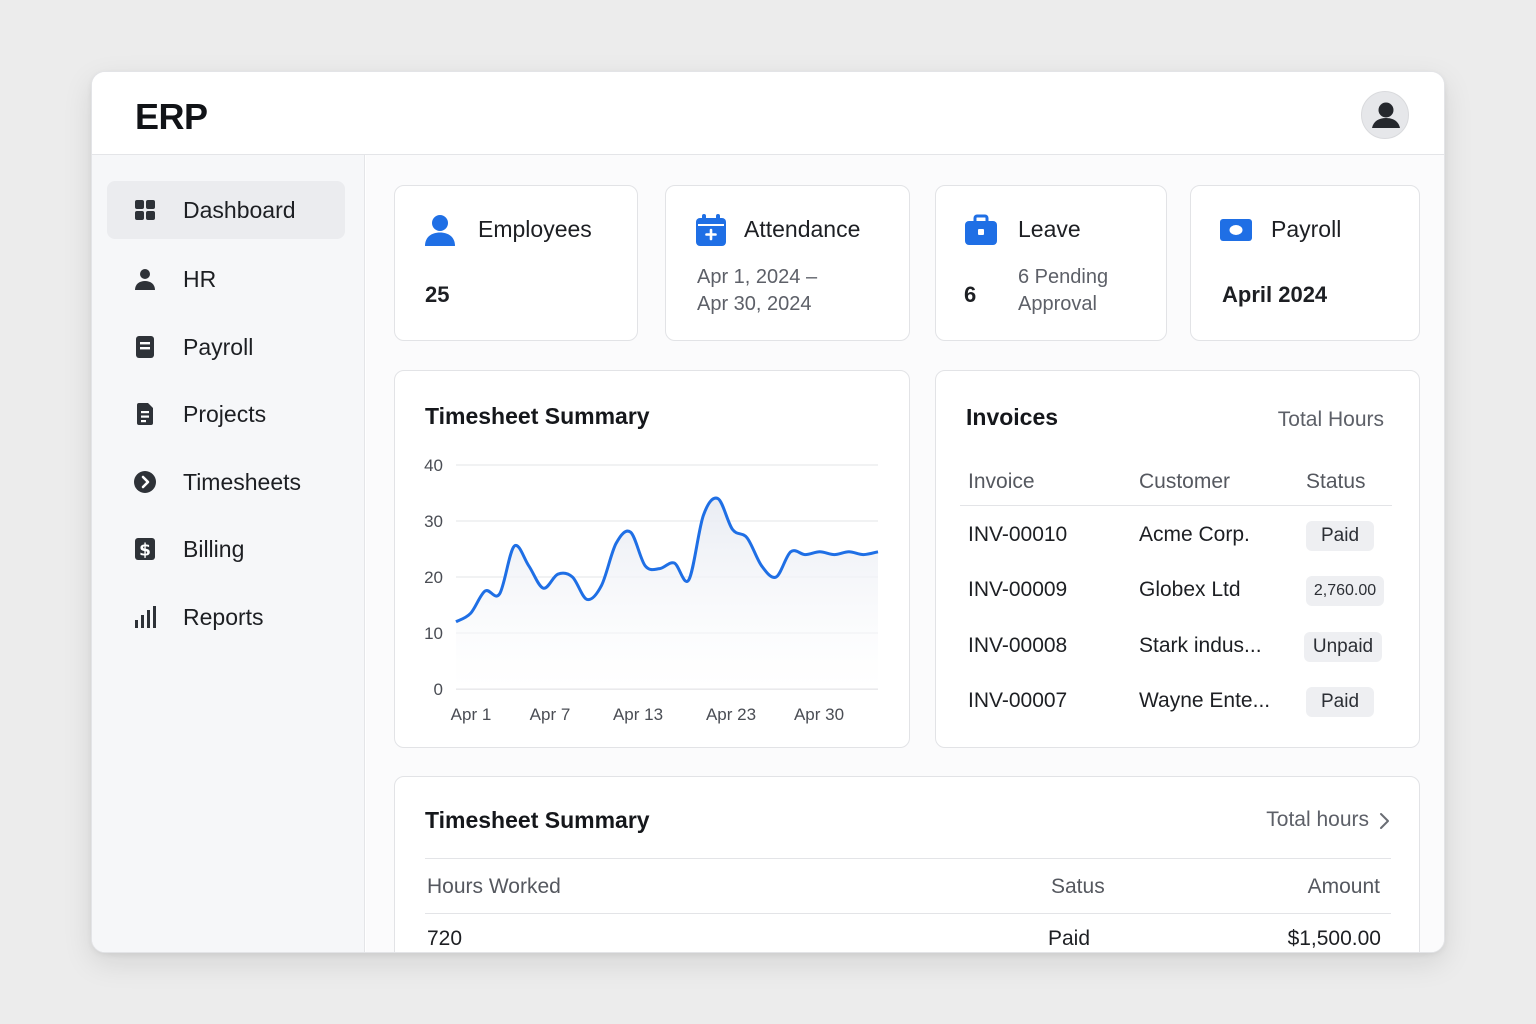 The image size is (1536, 1024). Describe the element at coordinates (1190, 589) in the screenshot. I see `customer-name: Globex Ltd` at that location.